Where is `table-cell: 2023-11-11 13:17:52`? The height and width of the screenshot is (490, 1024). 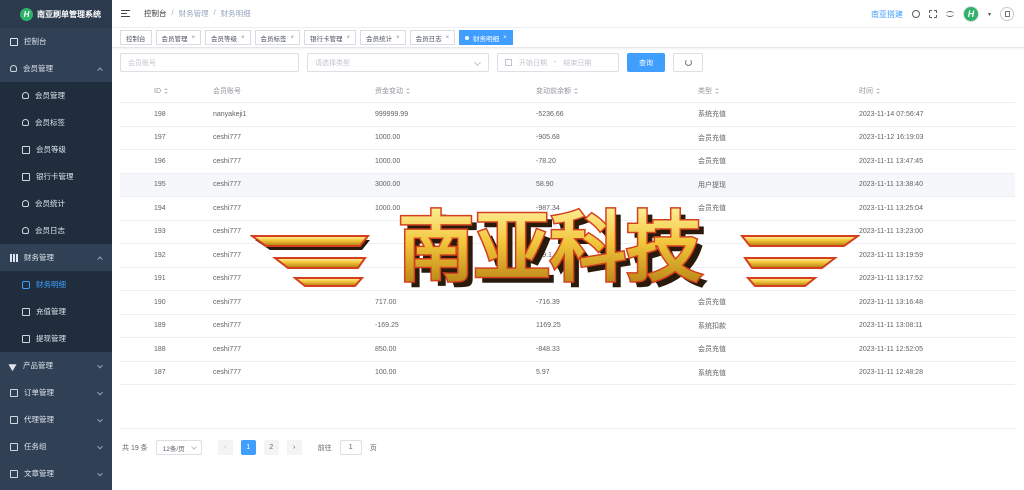 table-cell: 2023-11-11 13:17:52 is located at coordinates (891, 279).